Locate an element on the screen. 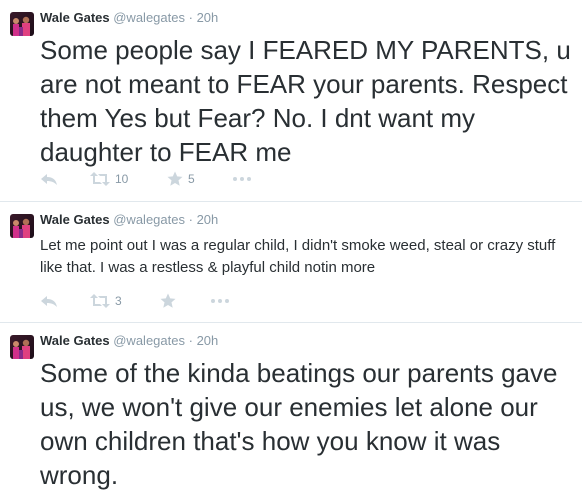  favorite-count: 5 is located at coordinates (191, 179).